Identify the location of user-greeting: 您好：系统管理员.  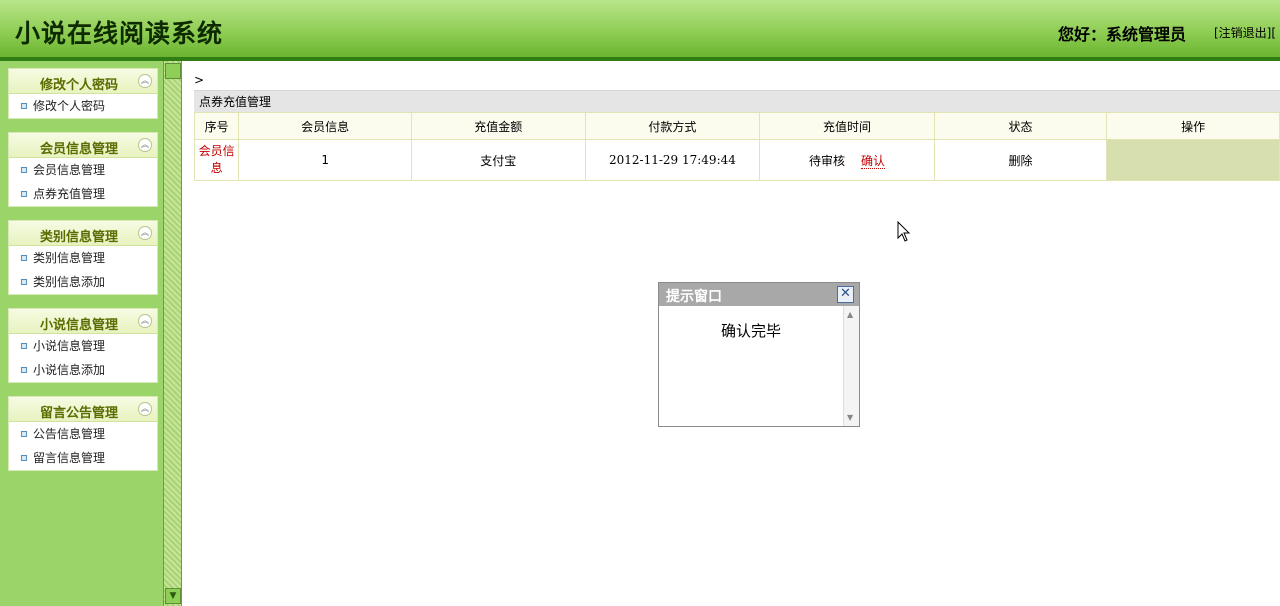
(1122, 34).